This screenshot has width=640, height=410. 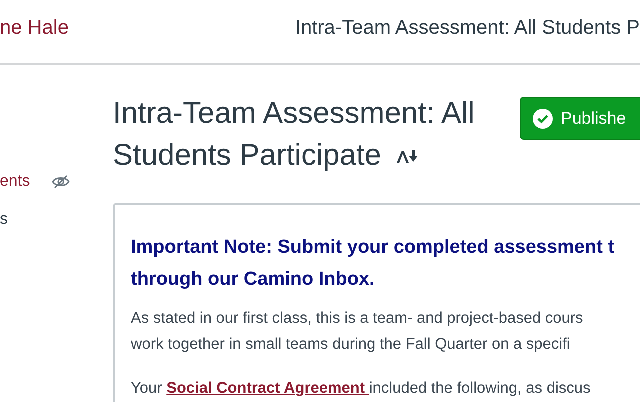 I want to click on sidebar-item: ents, so click(x=15, y=182).